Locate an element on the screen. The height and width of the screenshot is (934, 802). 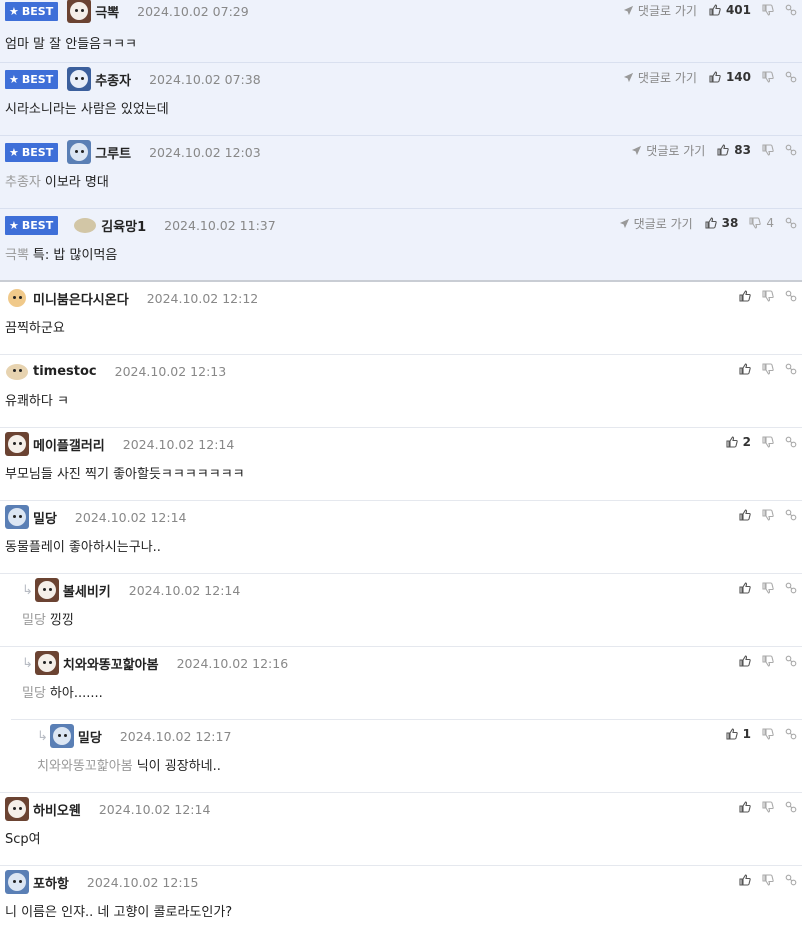
comment-date: 2024.10.02 12:03 is located at coordinates (205, 152).